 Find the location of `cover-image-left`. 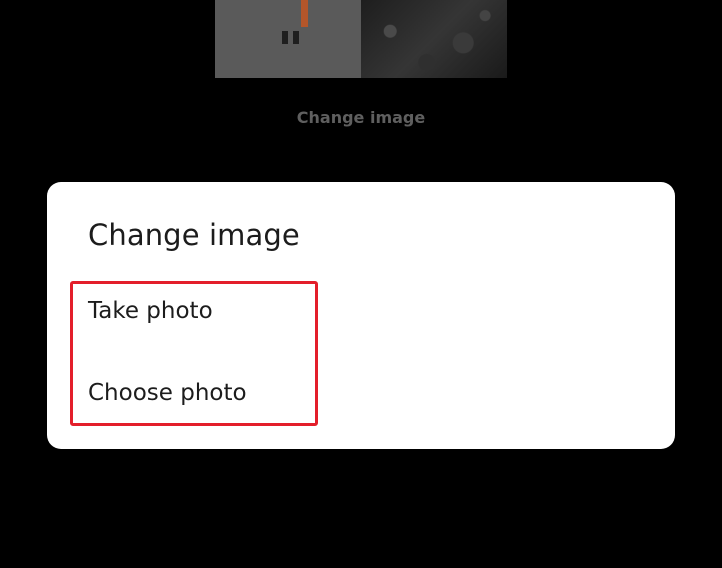

cover-image-left is located at coordinates (288, 39).